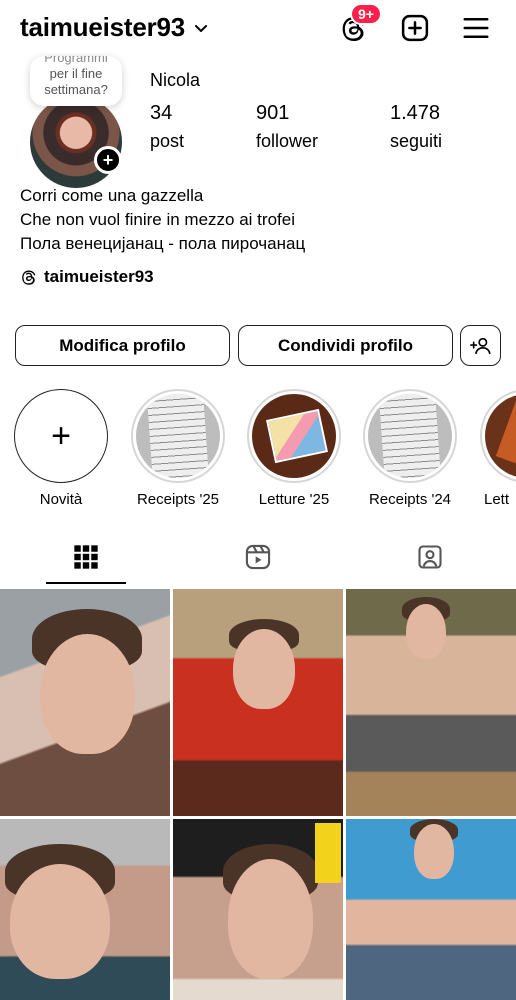  What do you see at coordinates (29, 277) in the screenshot?
I see `threads-icon` at bounding box center [29, 277].